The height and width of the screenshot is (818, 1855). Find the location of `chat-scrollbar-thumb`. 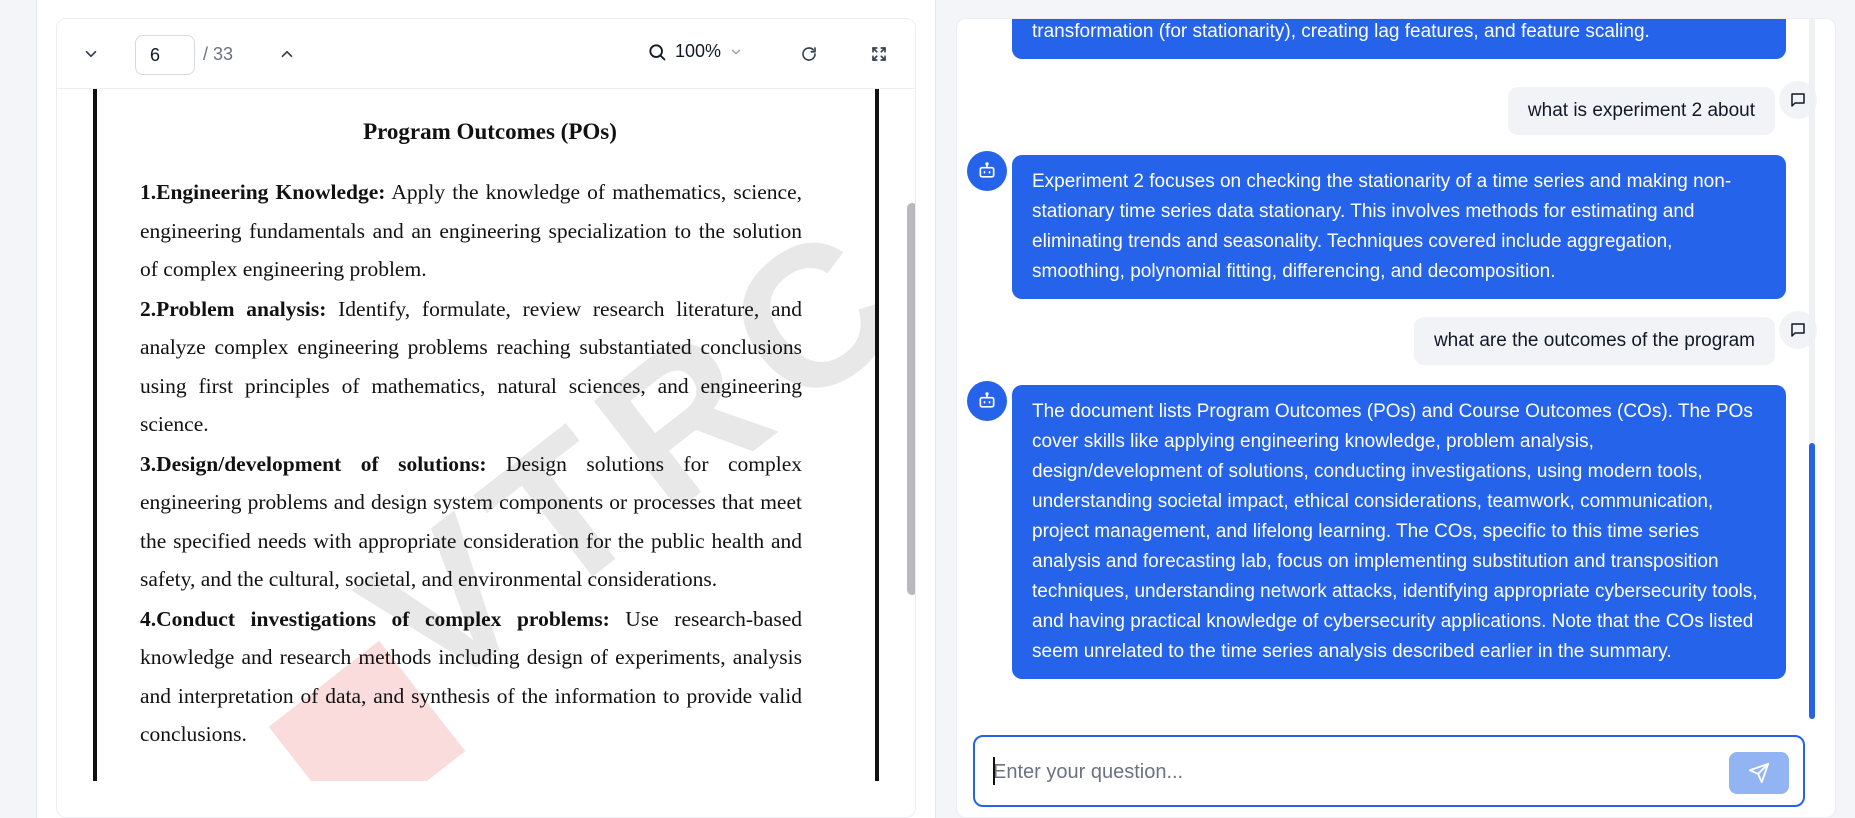

chat-scrollbar-thumb is located at coordinates (1812, 581).